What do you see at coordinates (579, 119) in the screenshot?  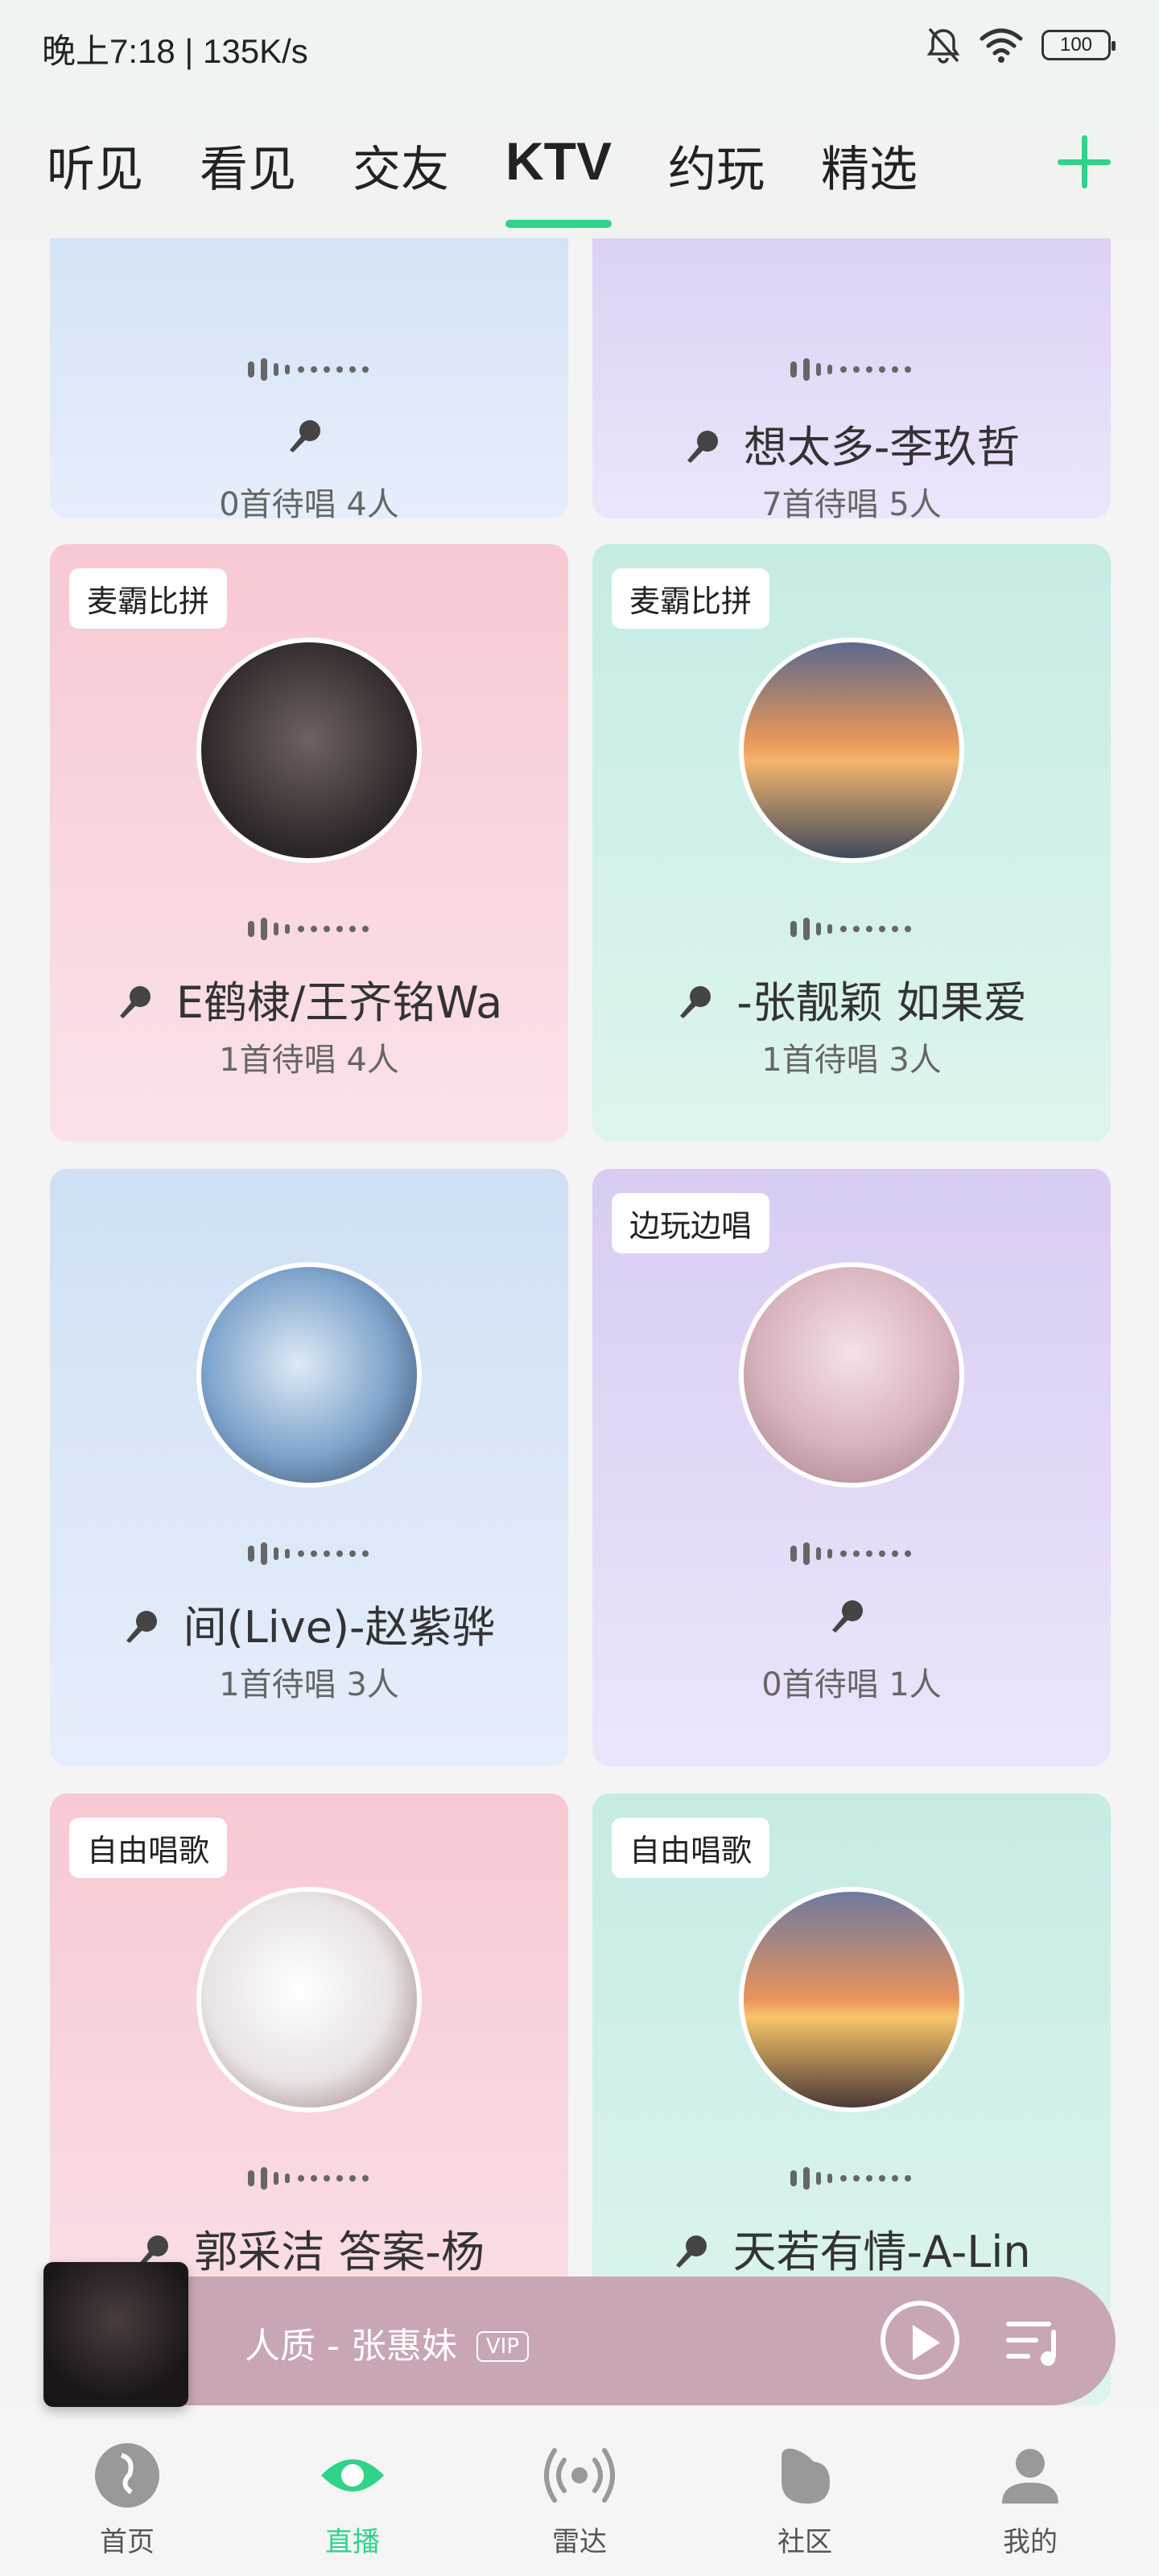 I see `top-bar: 晚上7:18 | 135K/s 100 听见 看见 交友 KTV 约玩 精选` at bounding box center [579, 119].